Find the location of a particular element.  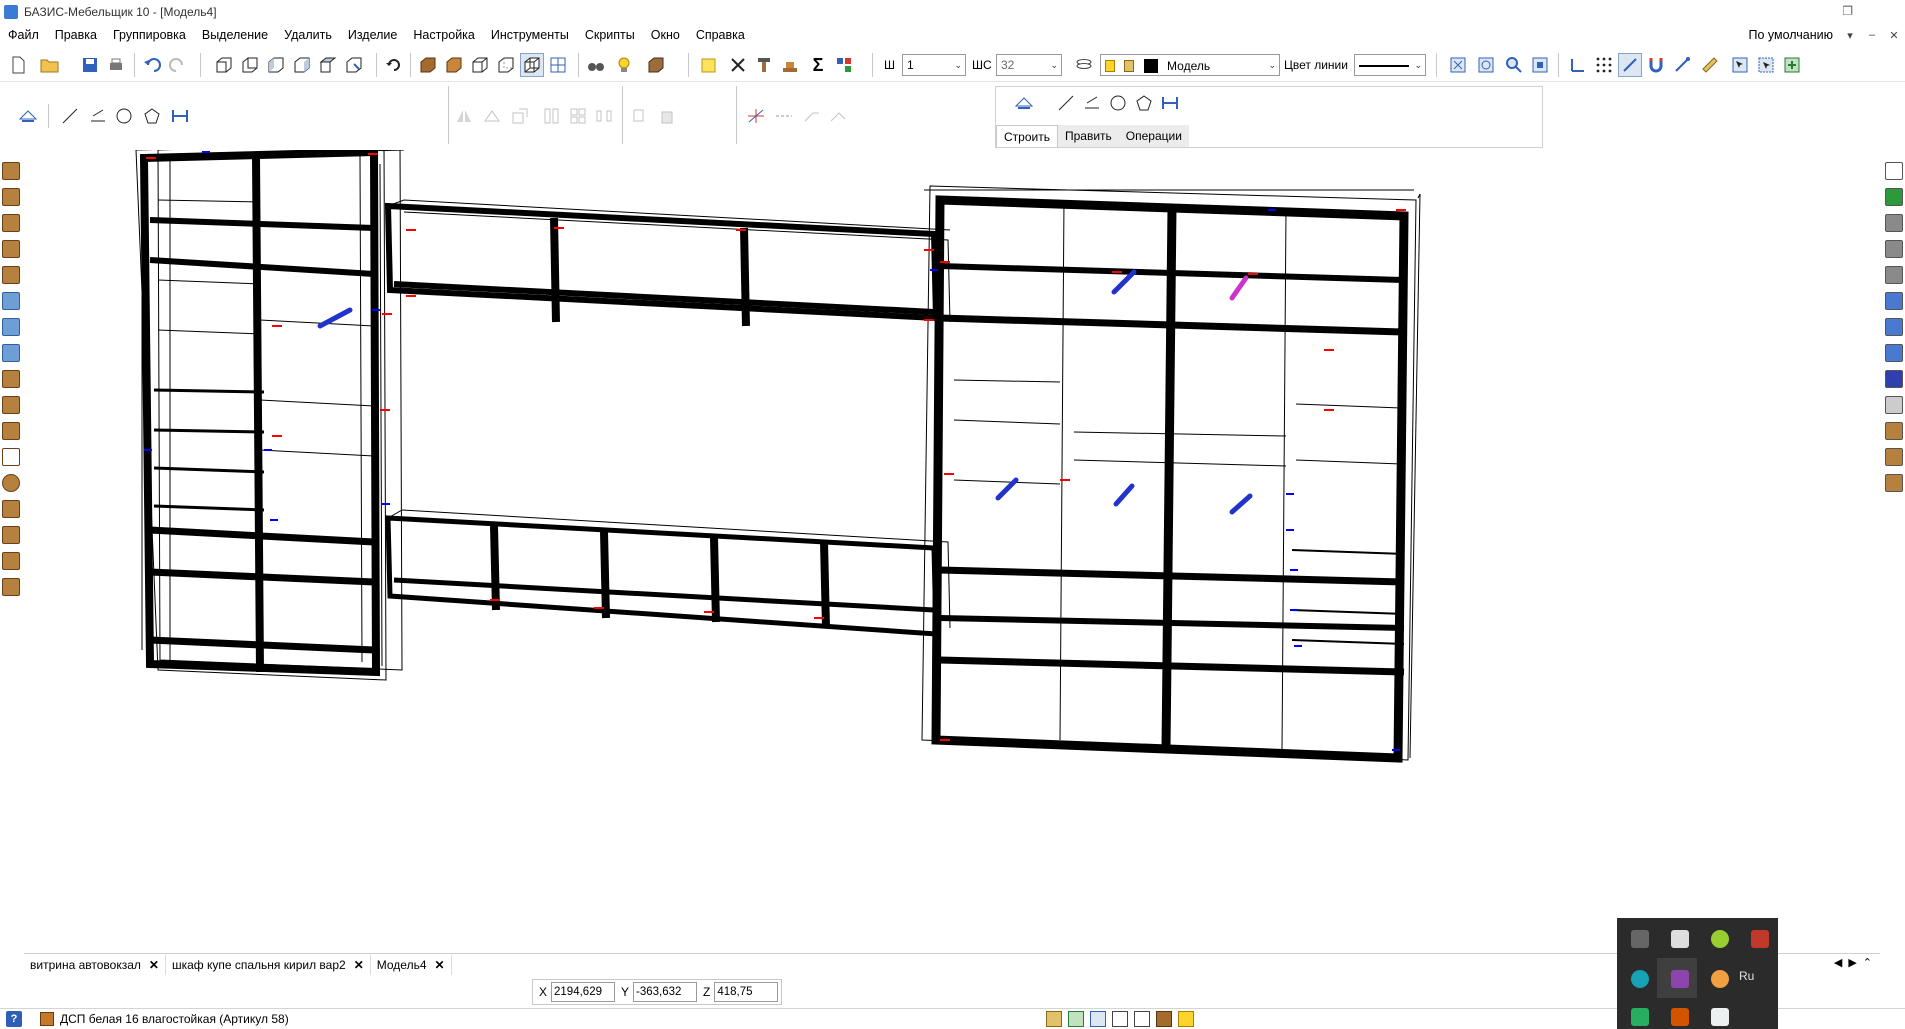

y-field: -363,632 is located at coordinates (665, 992).